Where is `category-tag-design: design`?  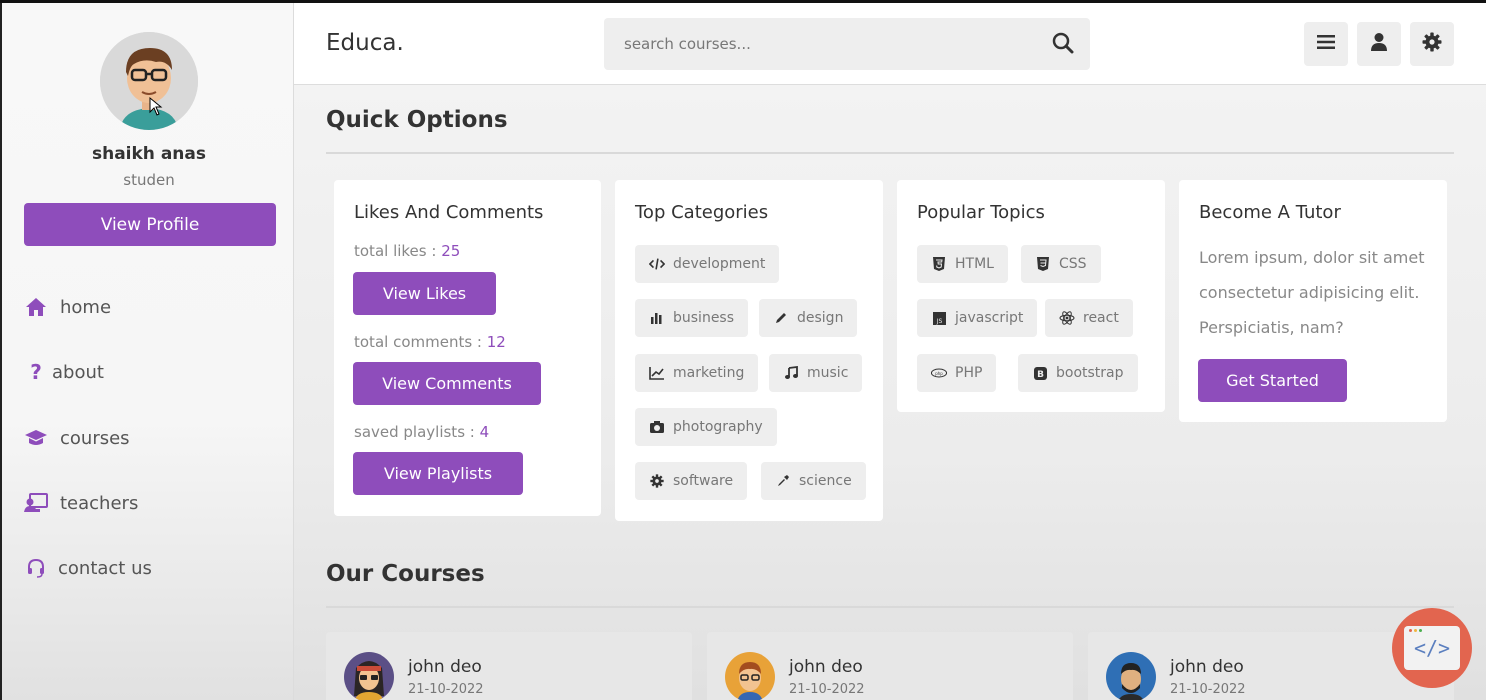 category-tag-design: design is located at coordinates (808, 318).